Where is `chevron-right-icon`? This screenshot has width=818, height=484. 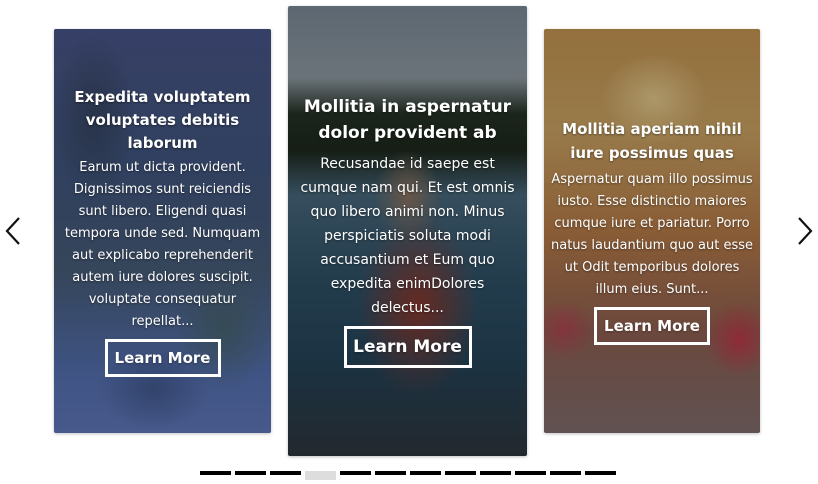 chevron-right-icon is located at coordinates (805, 231).